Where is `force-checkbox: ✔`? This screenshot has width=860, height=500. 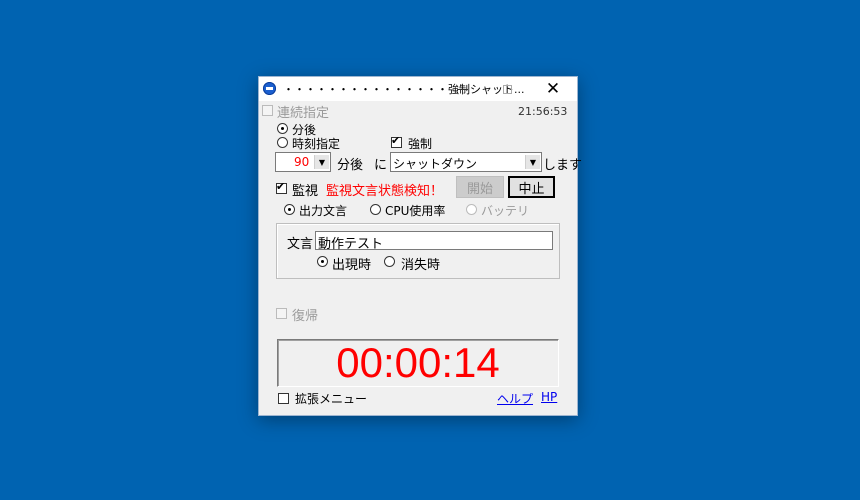
force-checkbox: ✔ is located at coordinates (396, 141).